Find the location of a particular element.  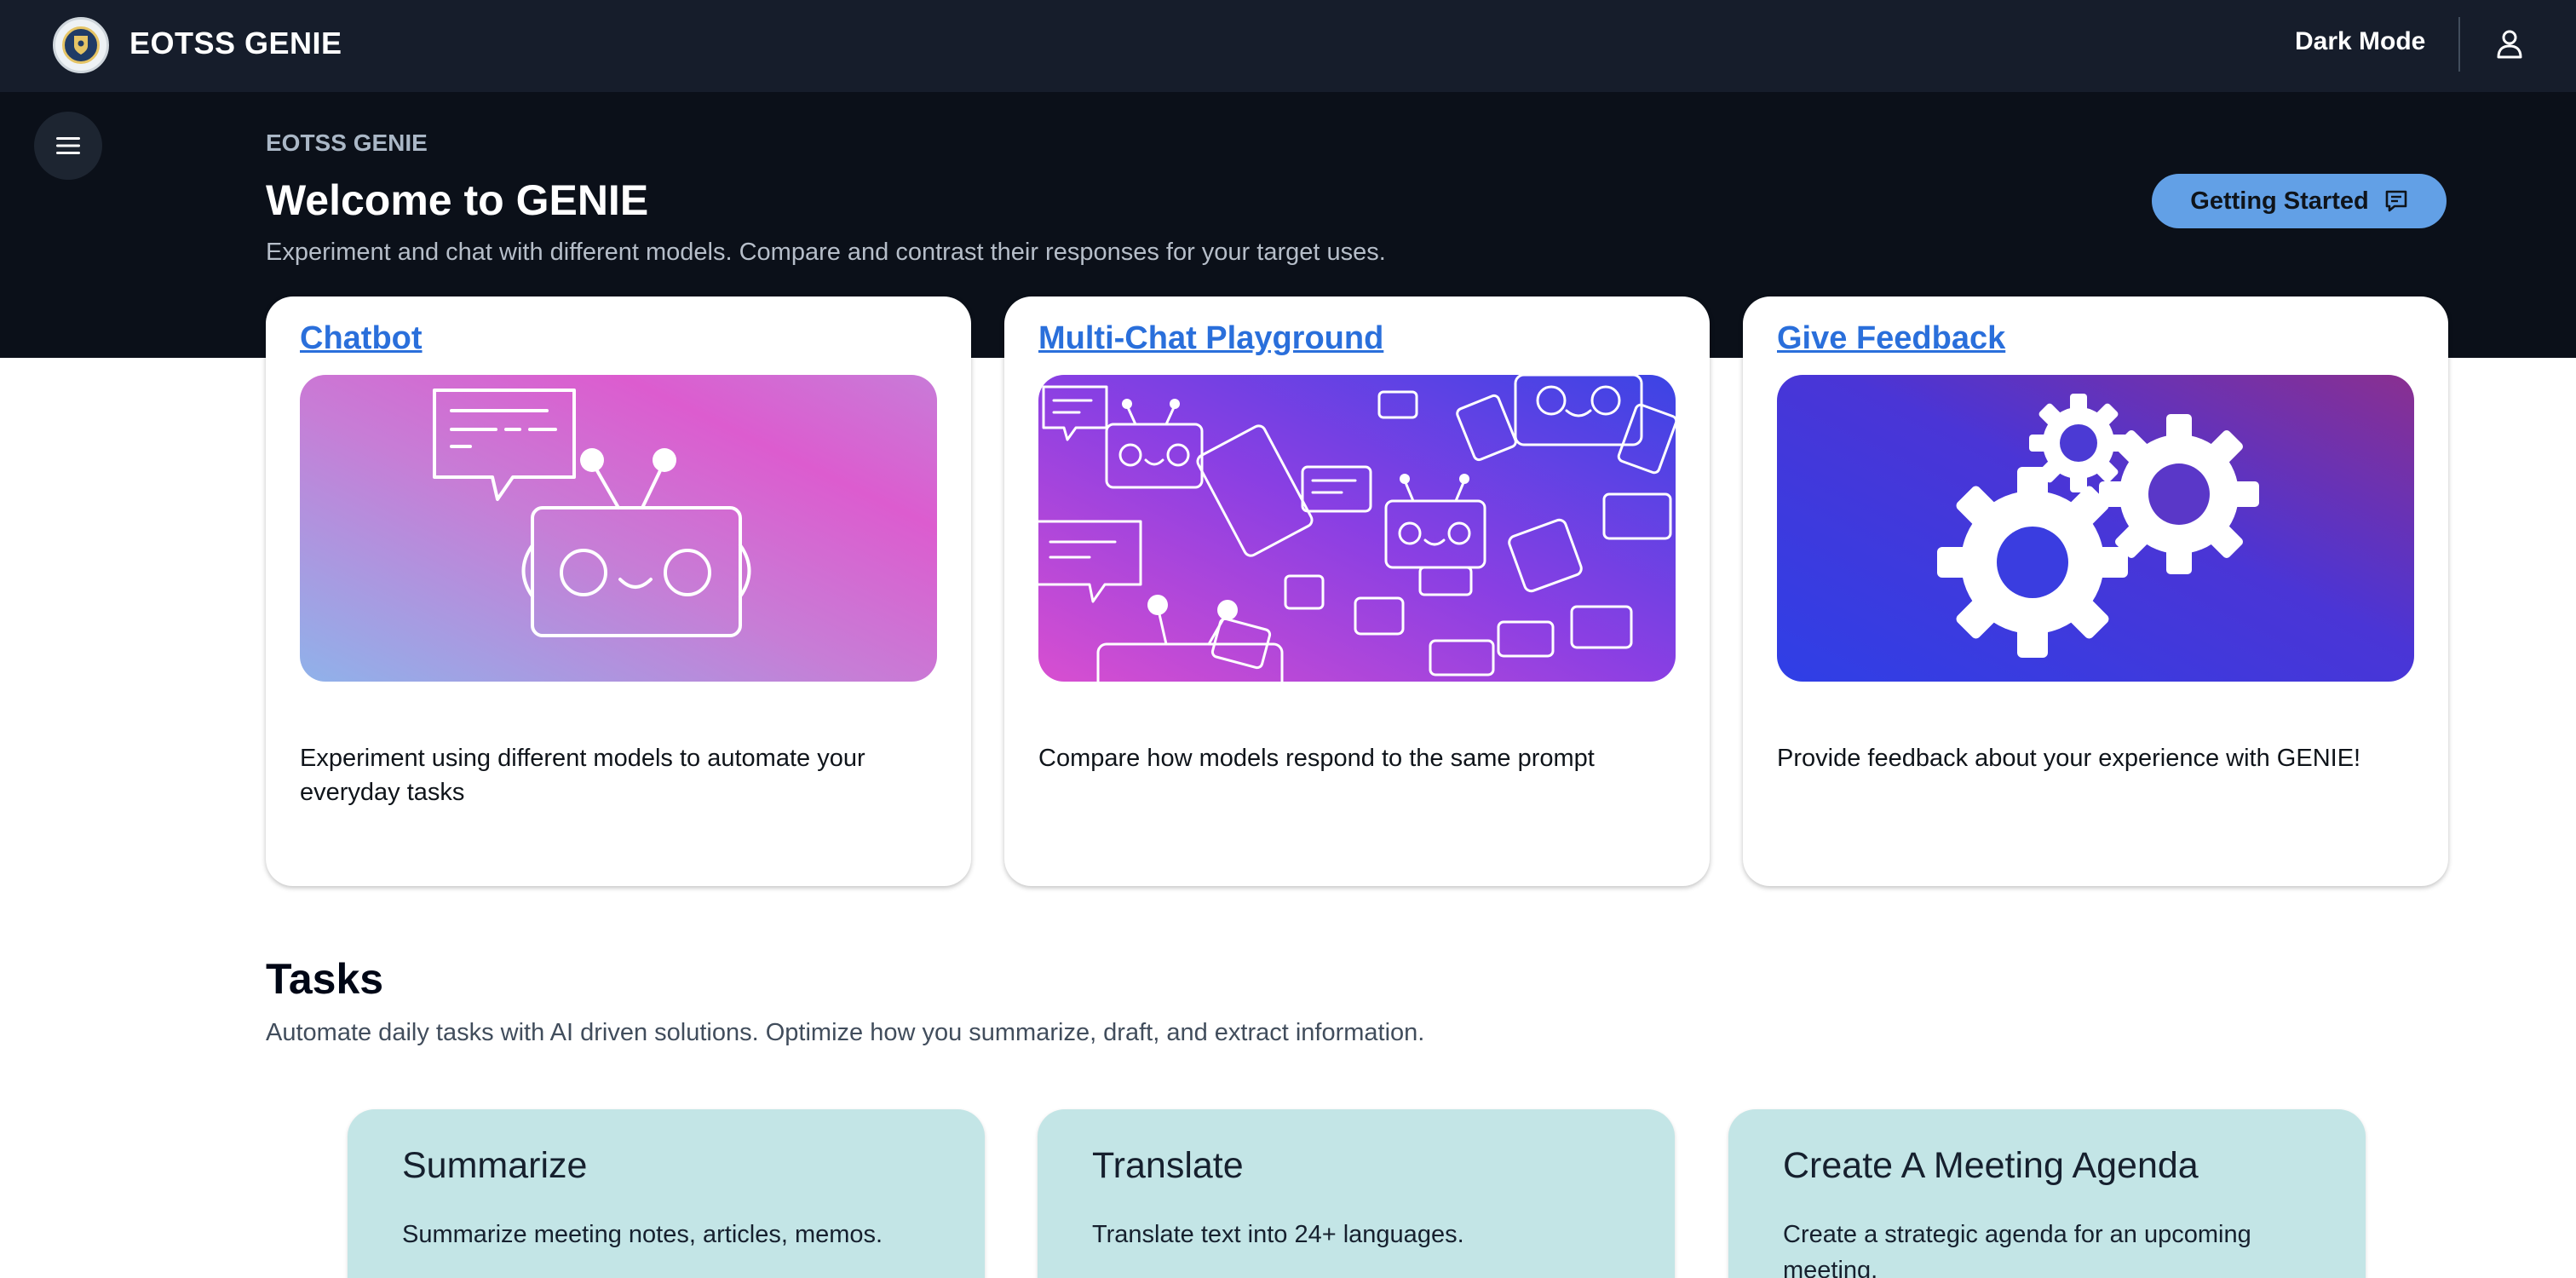

brand-name: EOTSS GENIE is located at coordinates (235, 43).